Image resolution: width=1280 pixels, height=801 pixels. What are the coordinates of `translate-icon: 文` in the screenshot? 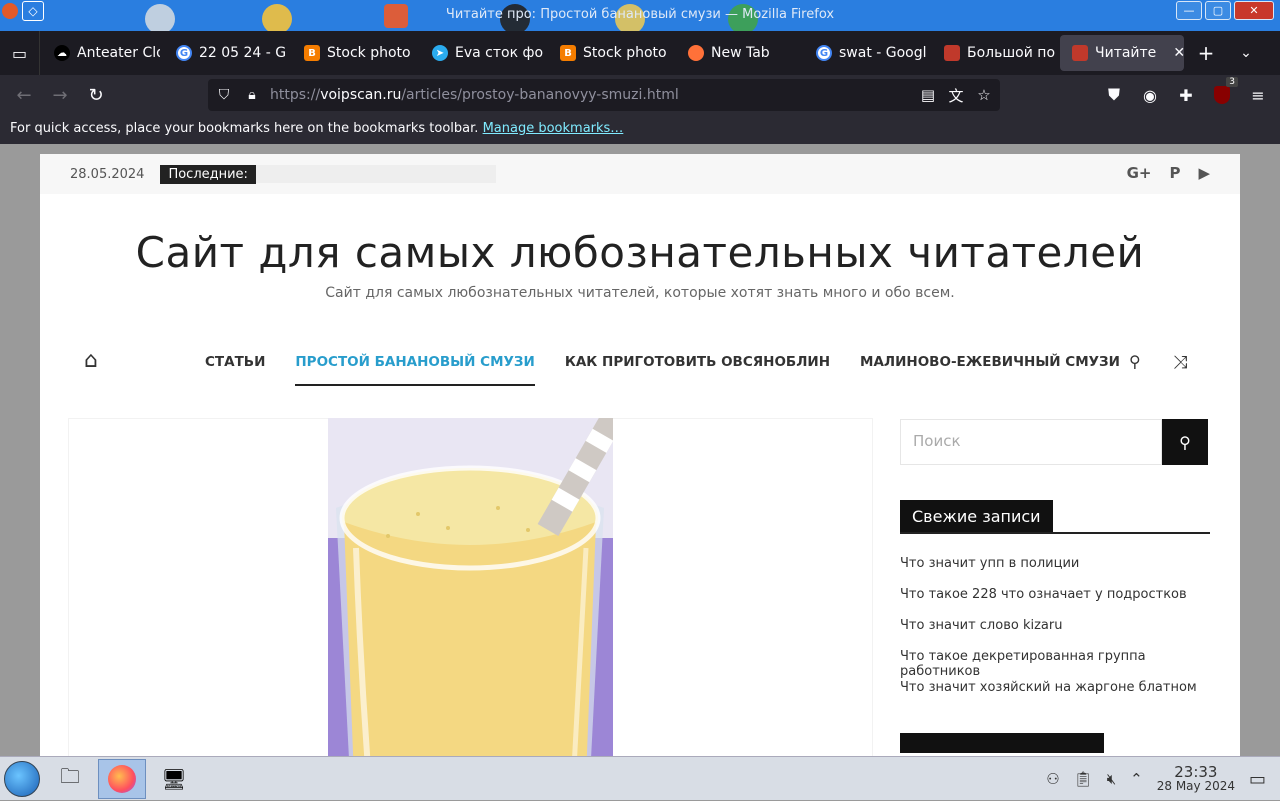 It's located at (956, 95).